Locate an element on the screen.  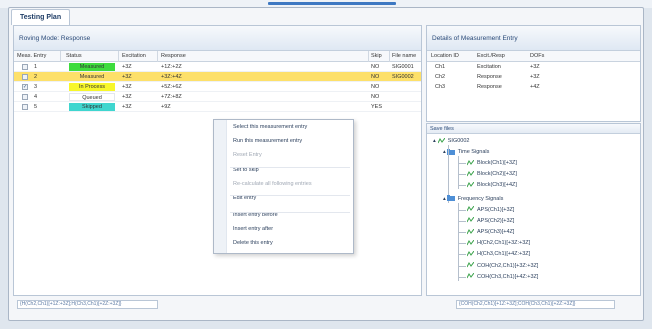
context-menu-item: Delete this entry is located at coordinates (253, 243).